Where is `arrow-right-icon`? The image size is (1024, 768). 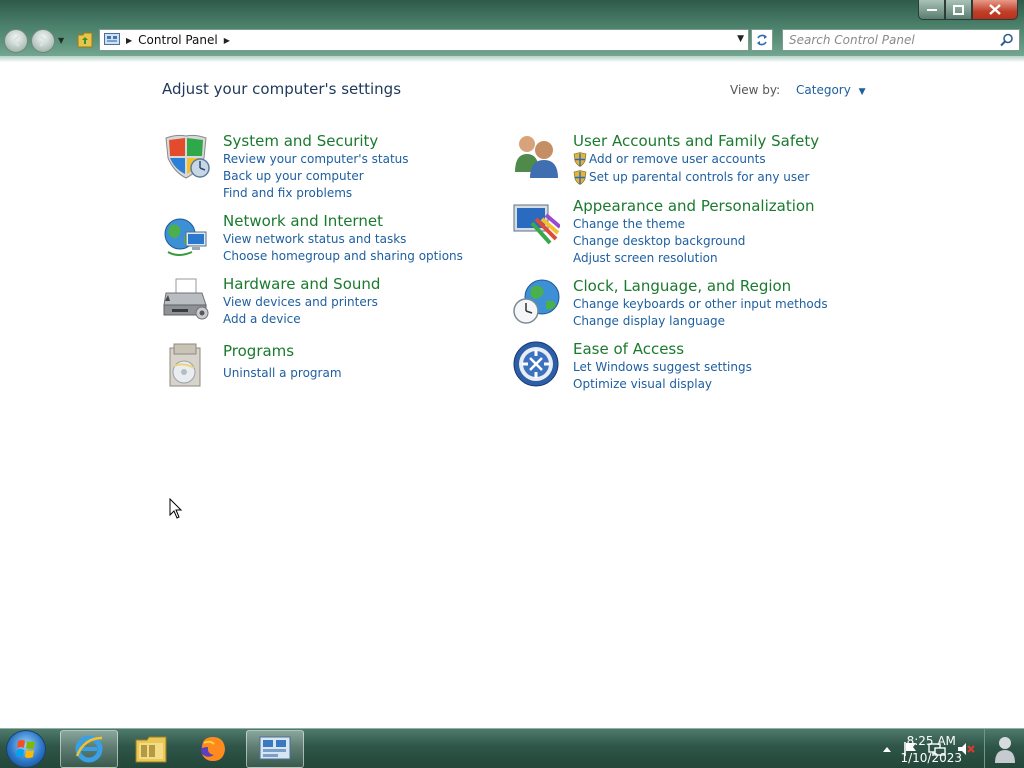
arrow-right-icon is located at coordinates (43, 41).